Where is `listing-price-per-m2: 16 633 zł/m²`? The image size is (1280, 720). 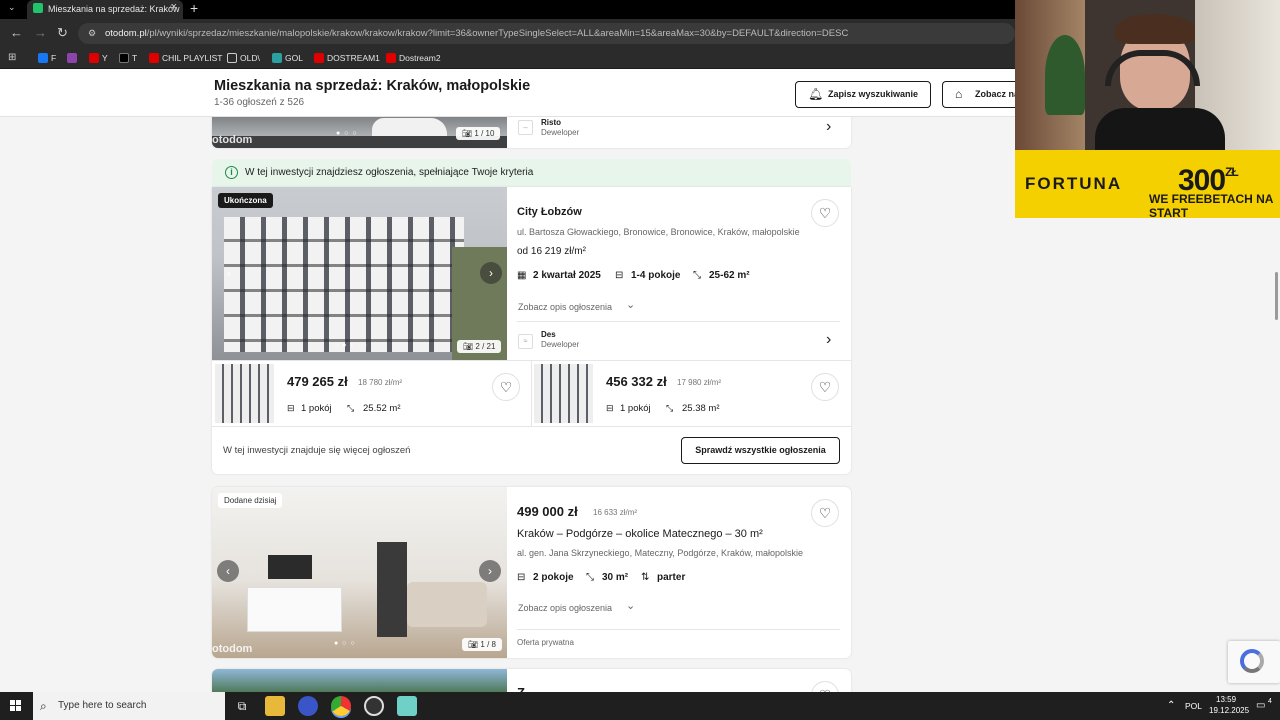
listing-price-per-m2: 16 633 zł/m² is located at coordinates (615, 512).